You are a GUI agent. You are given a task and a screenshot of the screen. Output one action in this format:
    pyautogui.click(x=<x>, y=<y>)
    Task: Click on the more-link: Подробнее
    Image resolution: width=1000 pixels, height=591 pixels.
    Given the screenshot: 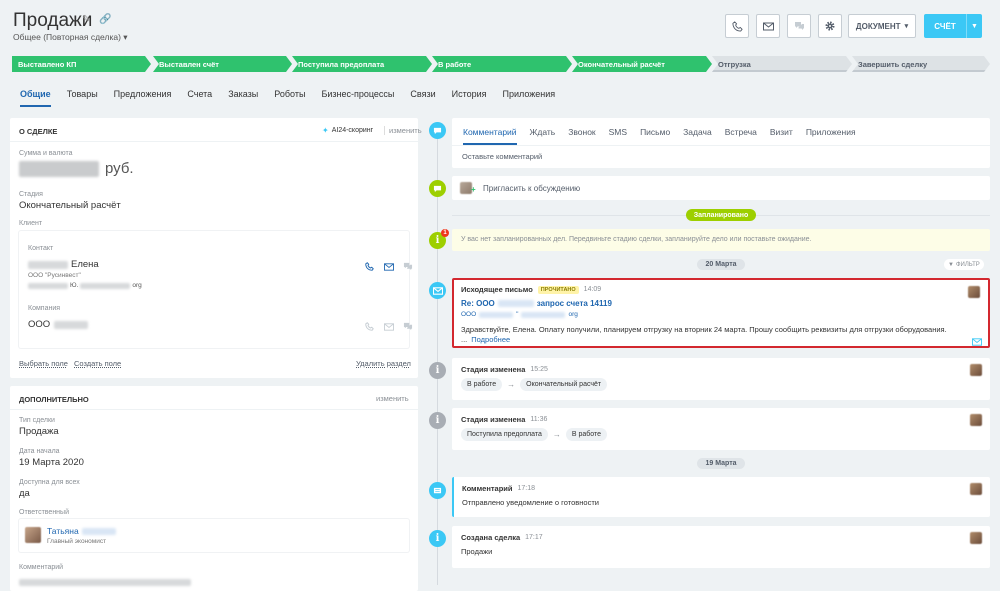 What is the action you would take?
    pyautogui.click(x=490, y=339)
    